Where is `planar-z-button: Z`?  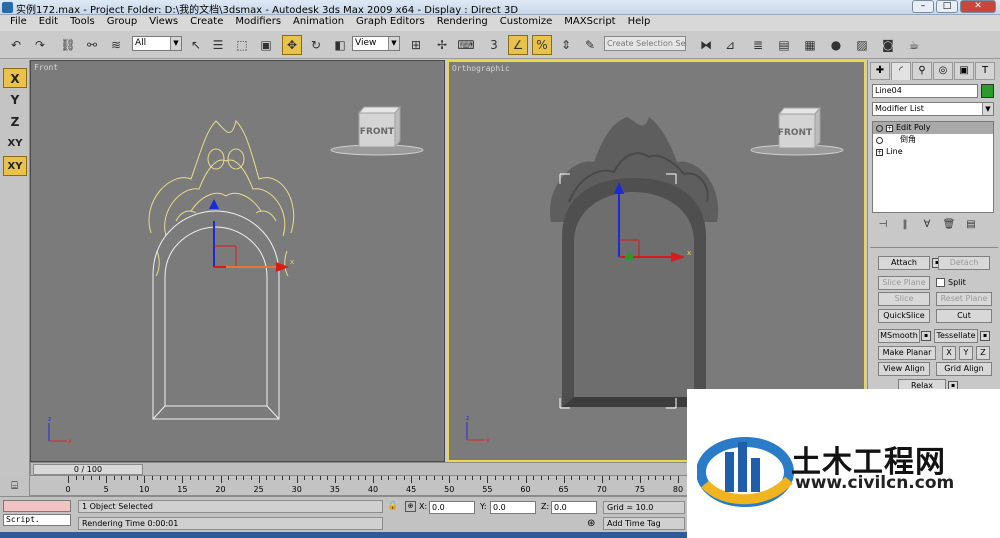 planar-z-button: Z is located at coordinates (983, 353).